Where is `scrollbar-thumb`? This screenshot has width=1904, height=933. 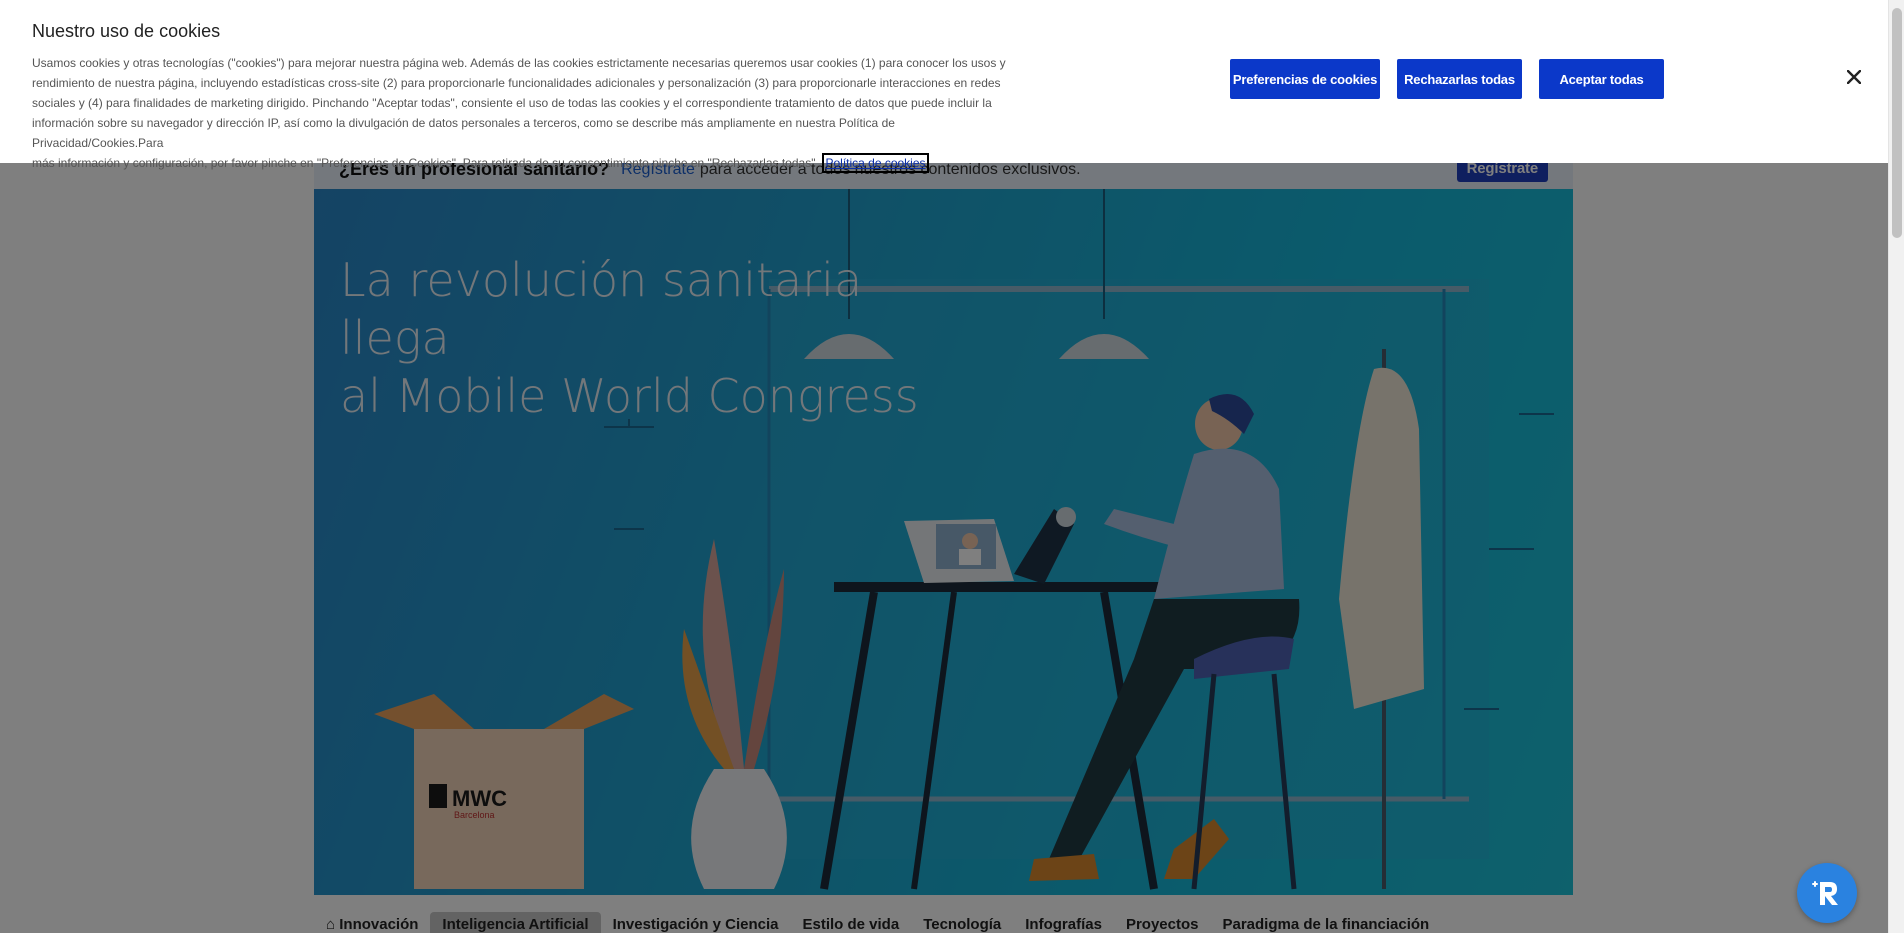
scrollbar-thumb is located at coordinates (1897, 123).